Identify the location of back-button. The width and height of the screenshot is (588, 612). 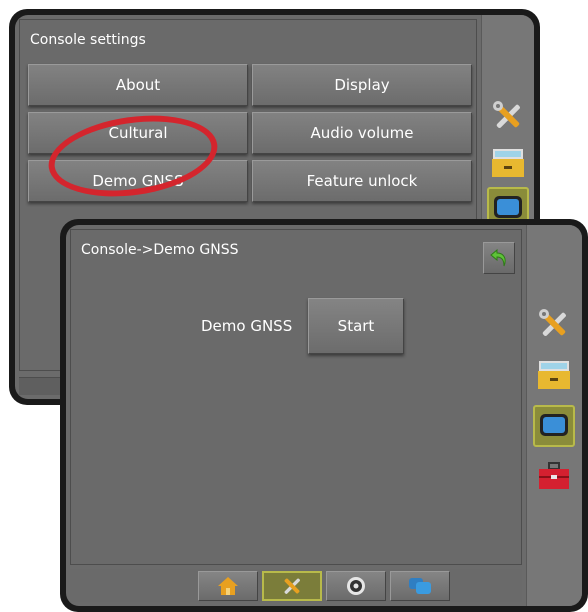
(499, 258).